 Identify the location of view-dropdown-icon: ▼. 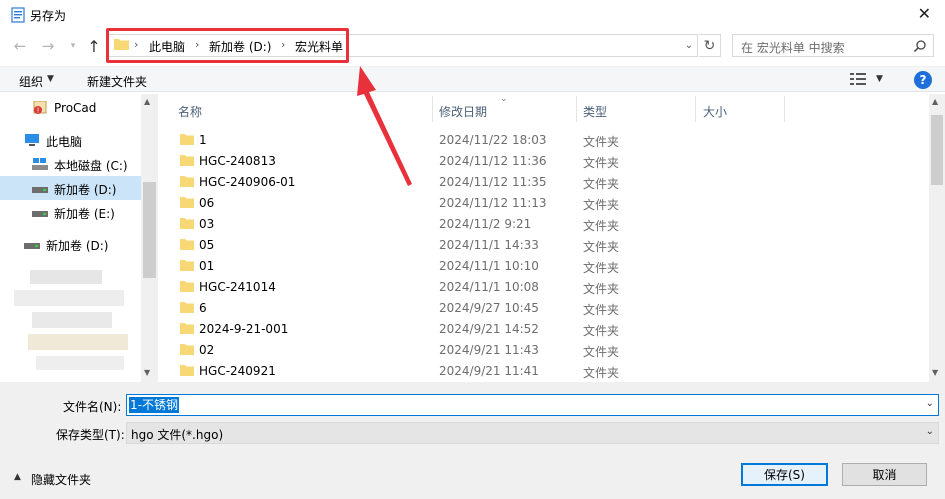
(879, 79).